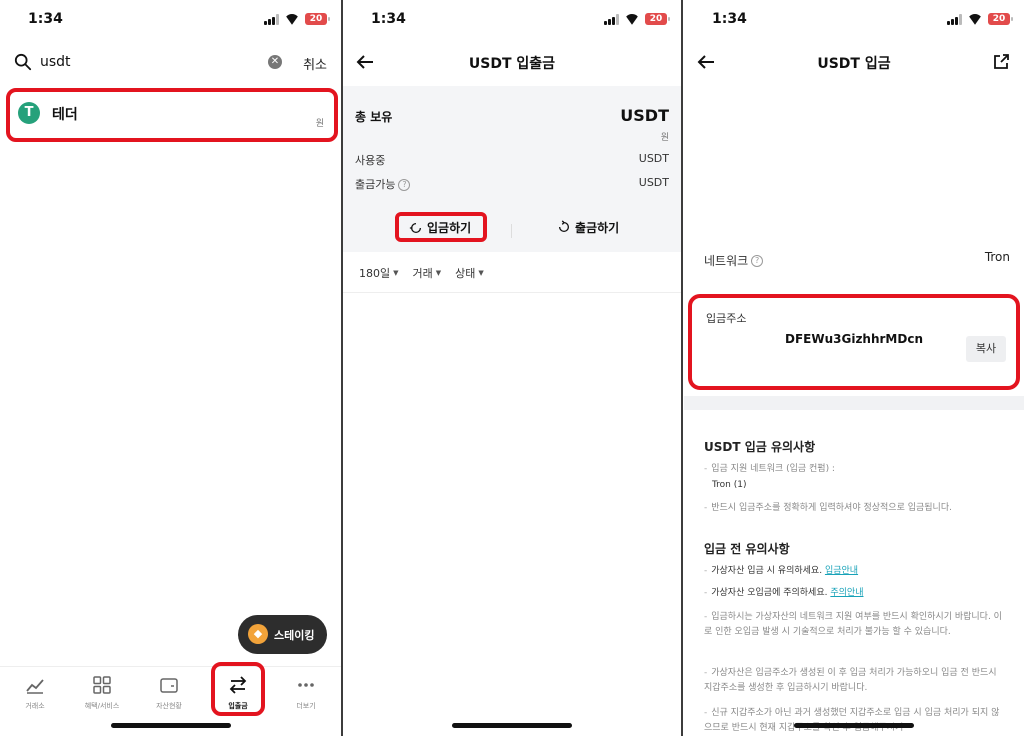  I want to click on notice-item: - 가상자산 입금 시 유의하세요. 입금안내, so click(781, 571).